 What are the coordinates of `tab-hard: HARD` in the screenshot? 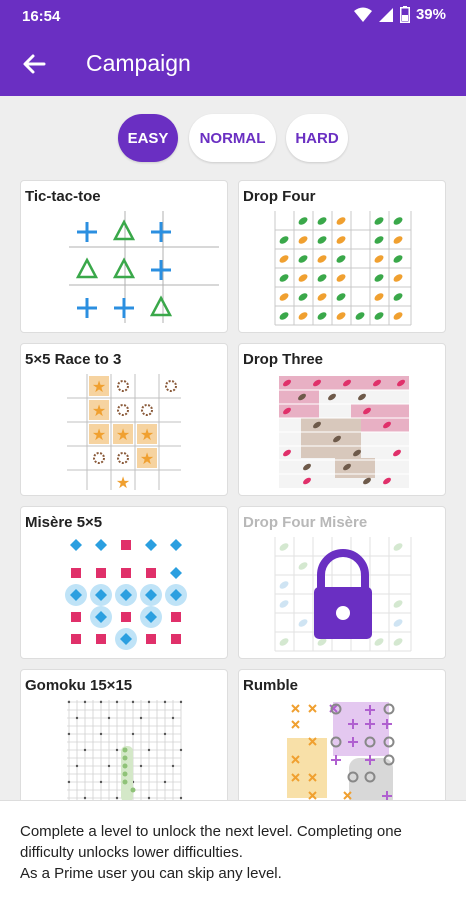 It's located at (317, 138).